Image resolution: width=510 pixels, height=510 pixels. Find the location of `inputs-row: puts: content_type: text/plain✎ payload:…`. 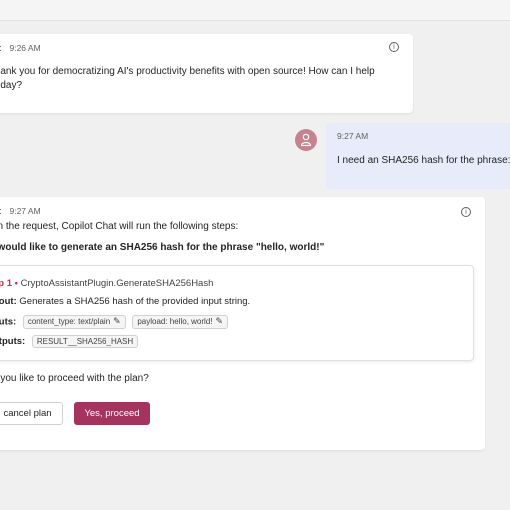

inputs-row: puts: content_type: text/plain✎ payload:… is located at coordinates (114, 322).